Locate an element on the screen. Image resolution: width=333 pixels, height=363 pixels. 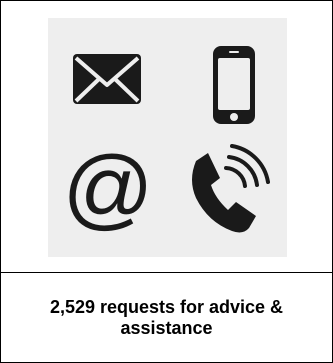
at-sign-icon: @ is located at coordinates (107, 189).